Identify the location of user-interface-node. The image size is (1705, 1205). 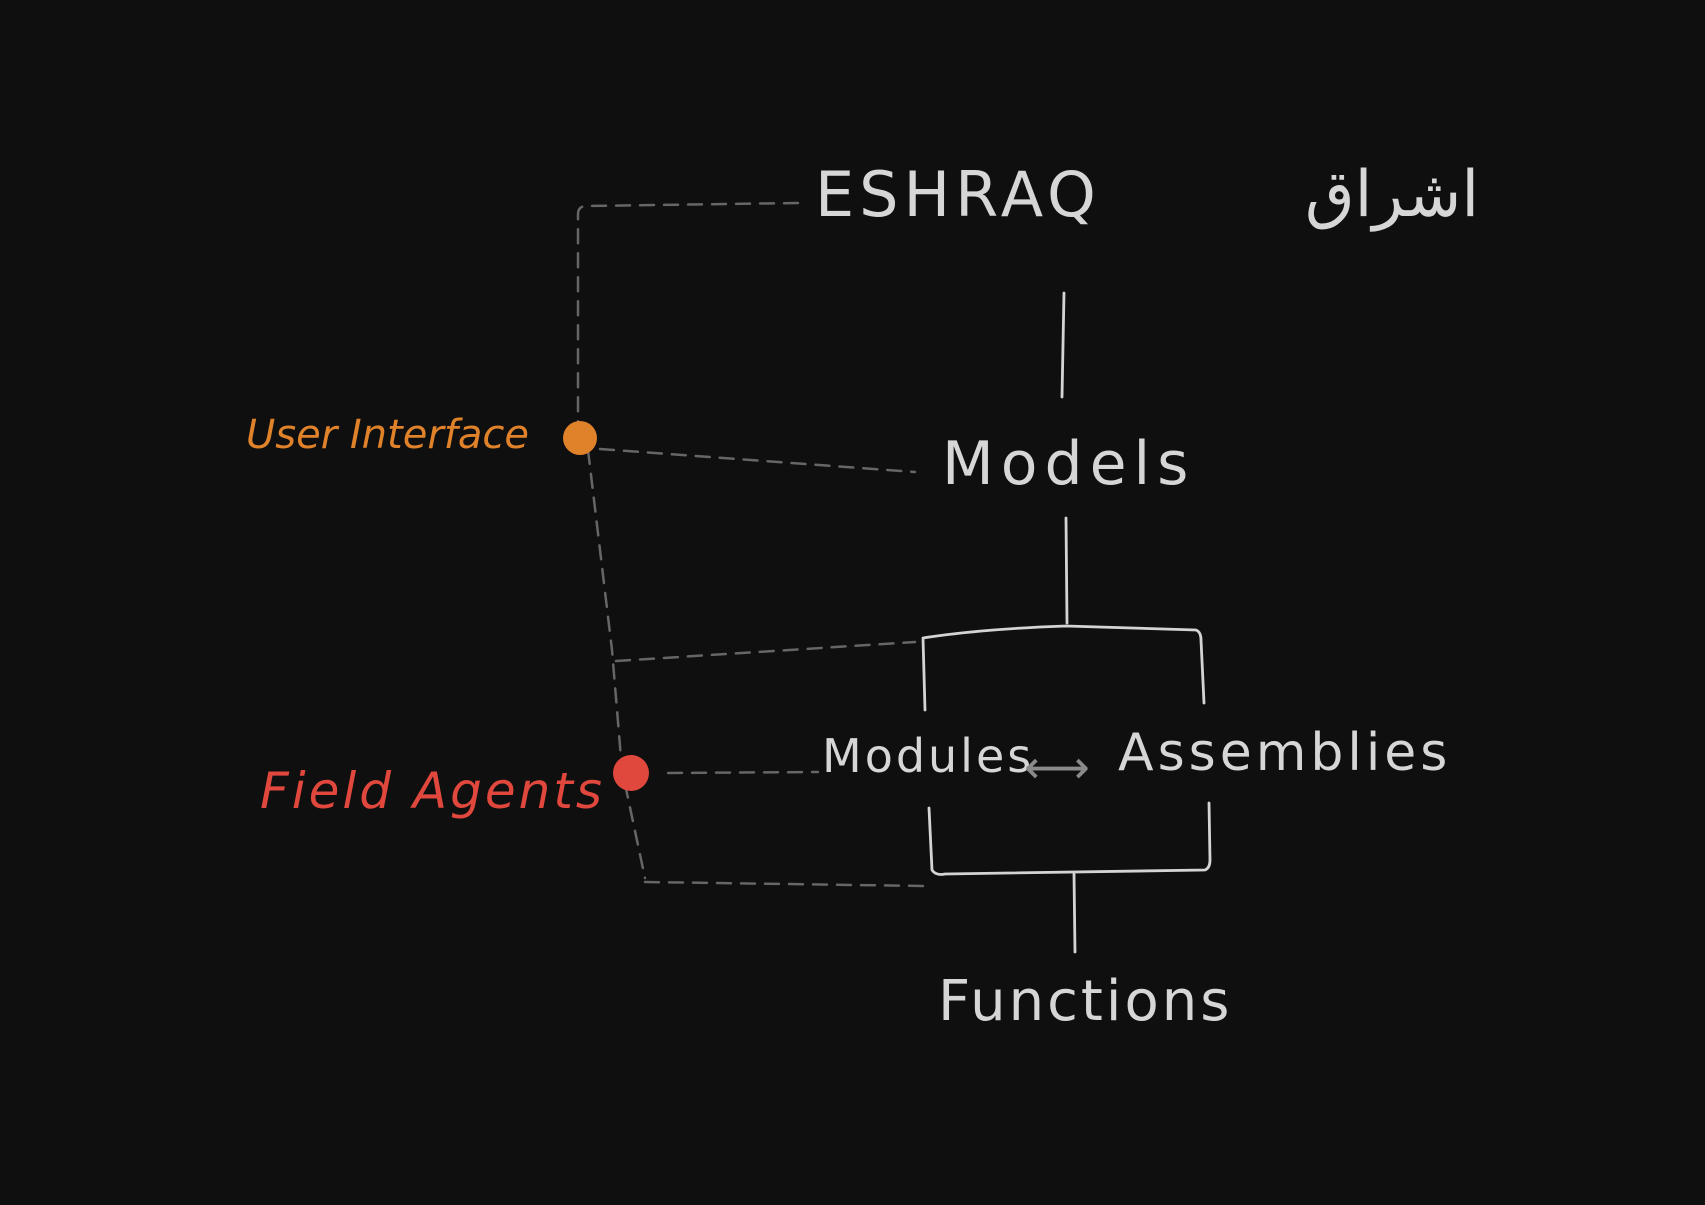
(580, 438).